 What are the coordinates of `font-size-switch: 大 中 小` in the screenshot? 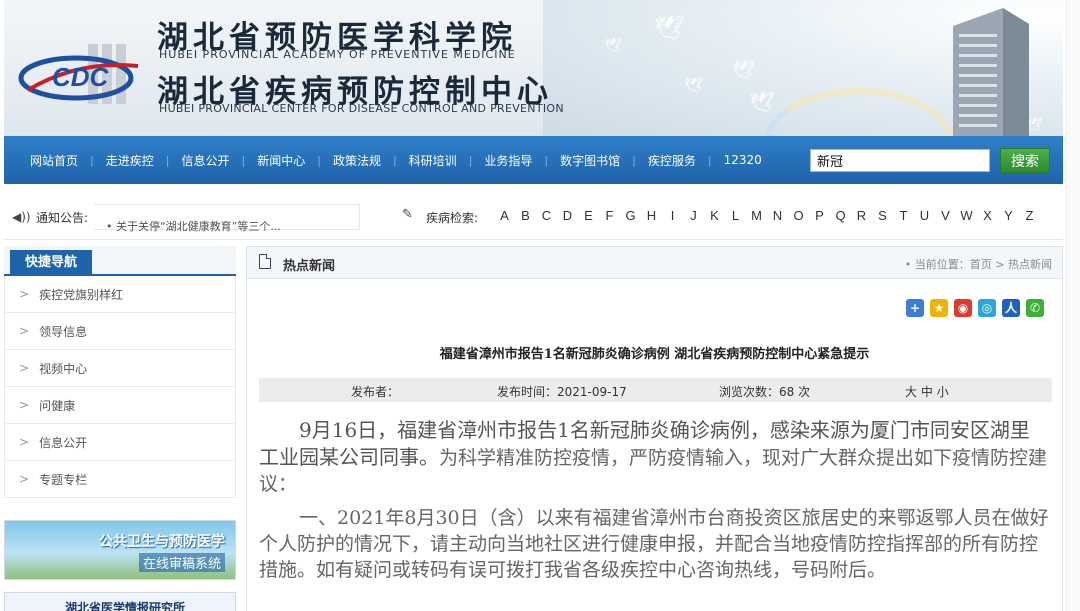 It's located at (927, 391).